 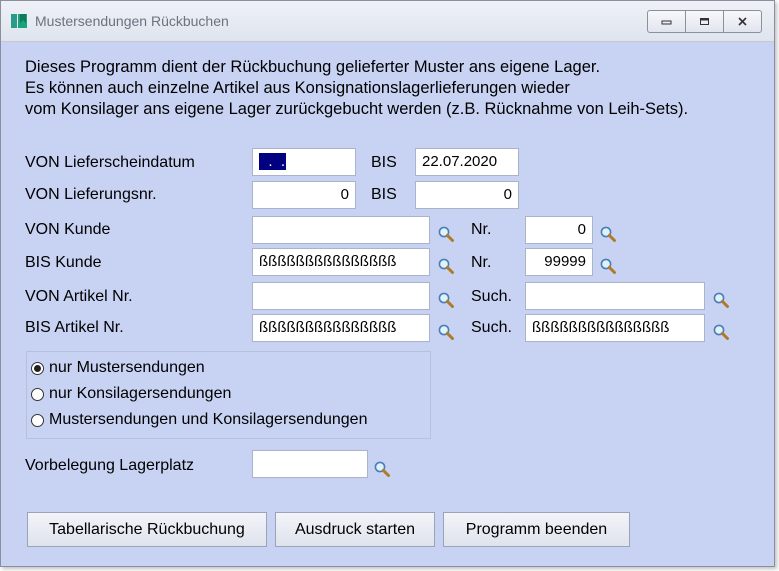 I want to click on bis-lieferungsnr-input: 0, so click(x=467, y=195).